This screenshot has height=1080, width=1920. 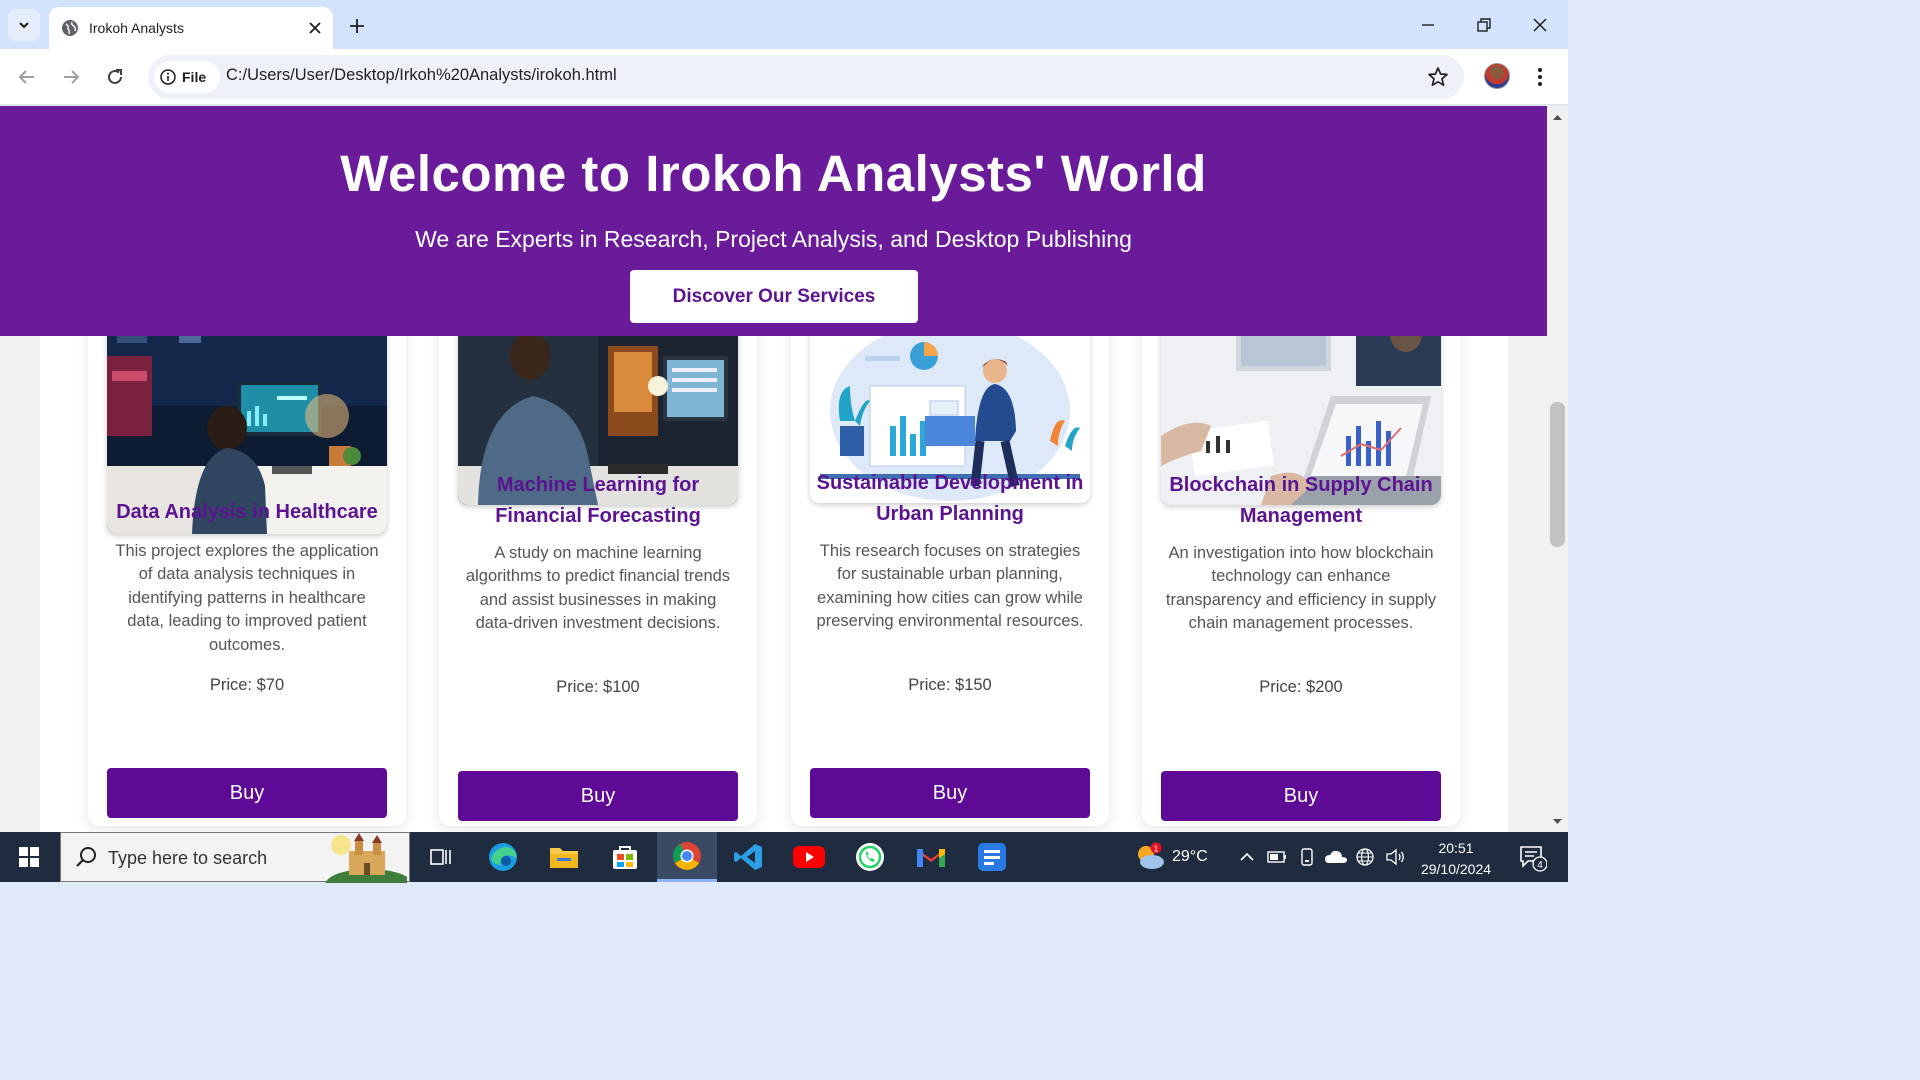 I want to click on vscode-icon, so click(x=748, y=857).